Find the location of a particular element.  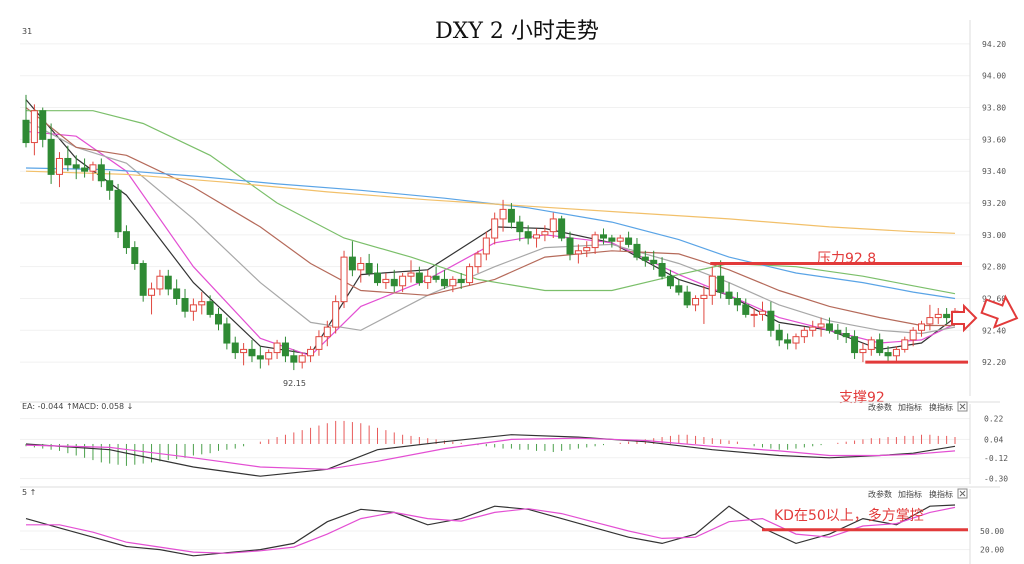

price-tick-label: 92.80 is located at coordinates (994, 267).